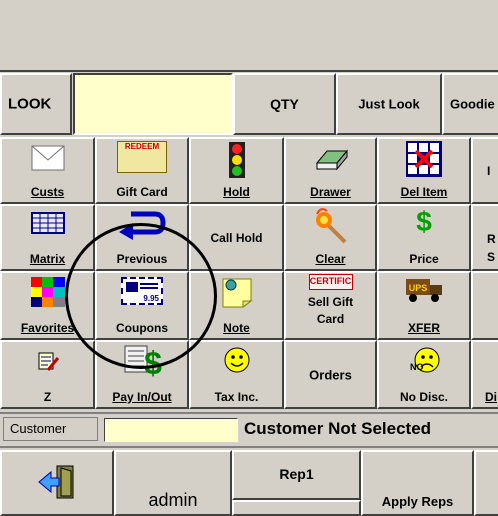 The width and height of the screenshot is (498, 516). What do you see at coordinates (143, 361) in the screenshot?
I see `cash-register-dollar-icon: $` at bounding box center [143, 361].